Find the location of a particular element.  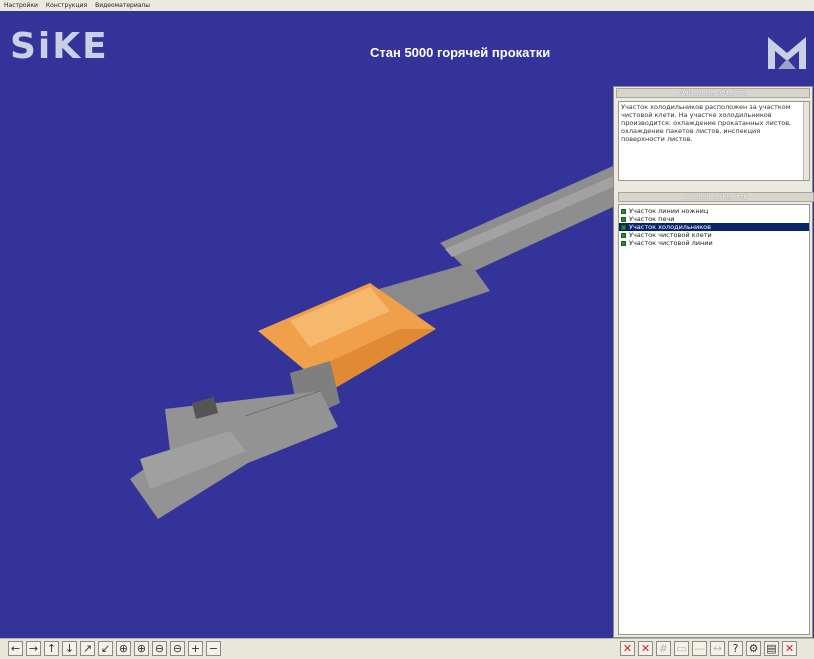

rotate-right-icon: ⊕ is located at coordinates (141, 648).